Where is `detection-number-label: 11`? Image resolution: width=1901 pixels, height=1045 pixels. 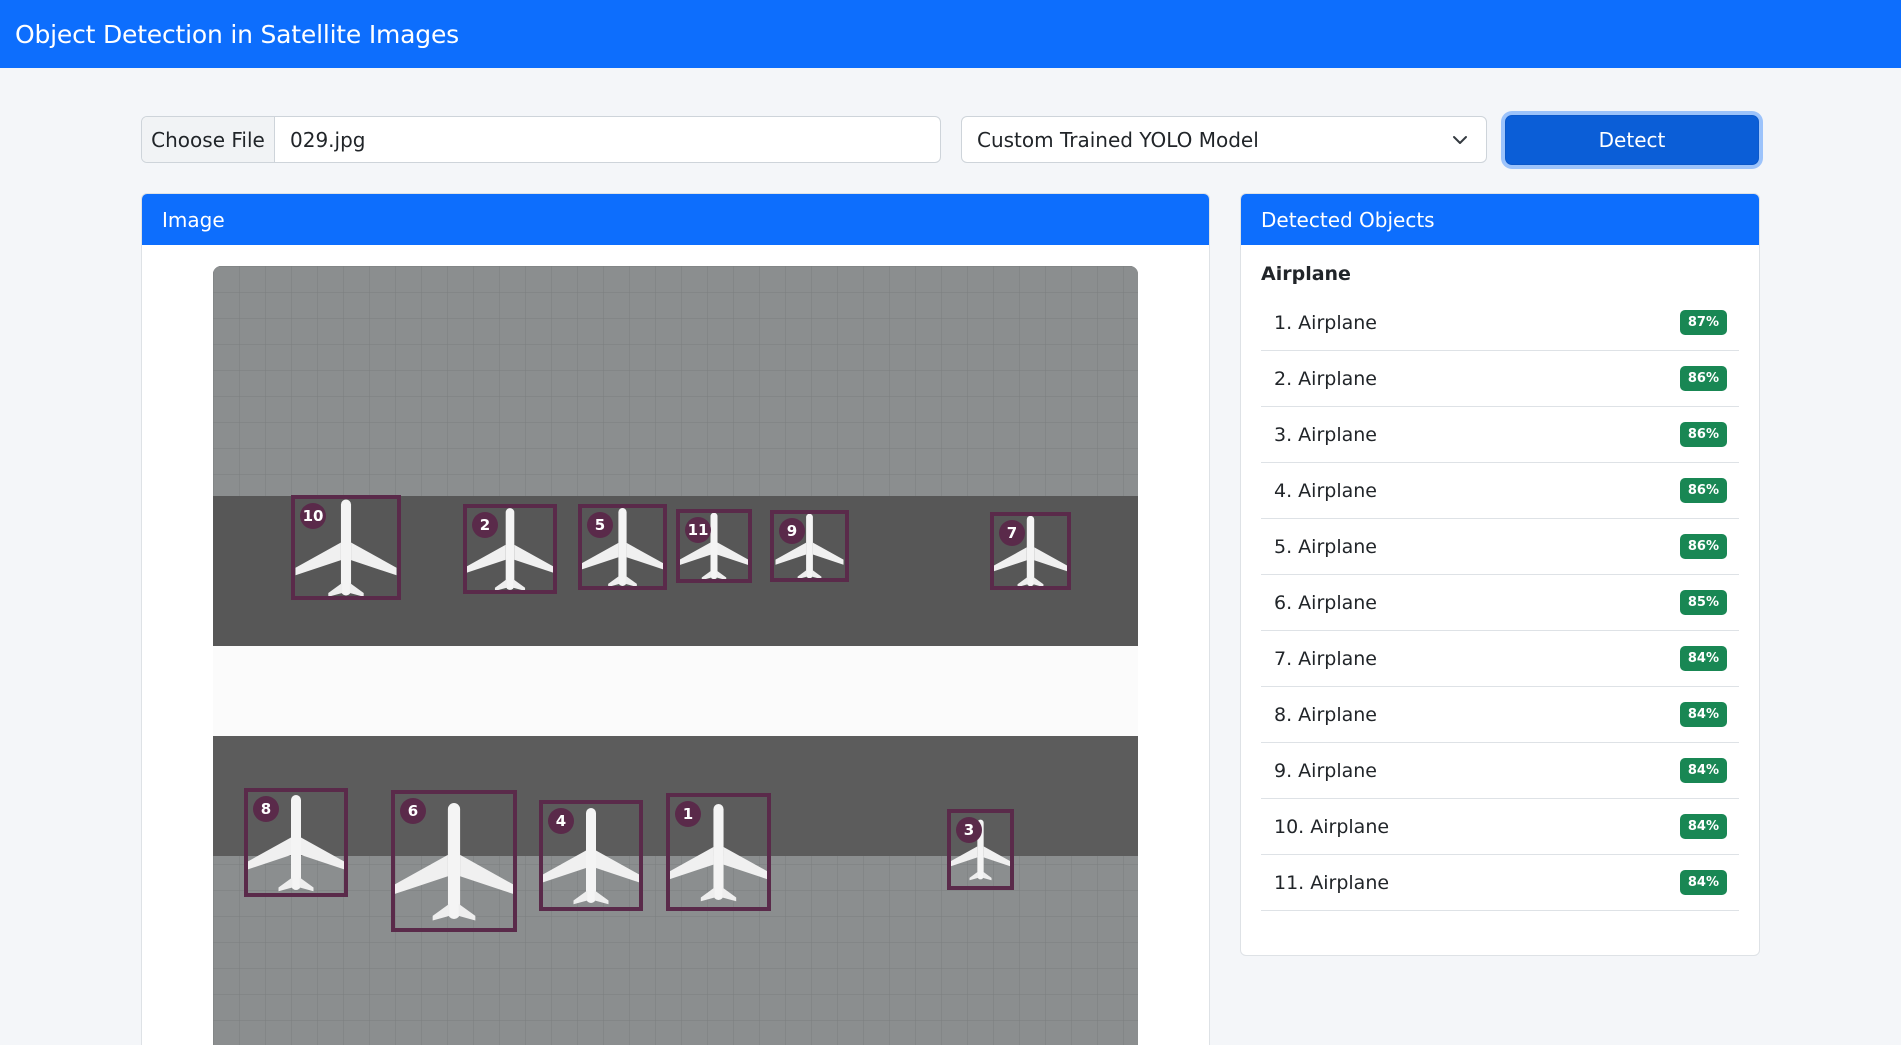 detection-number-label: 11 is located at coordinates (698, 530).